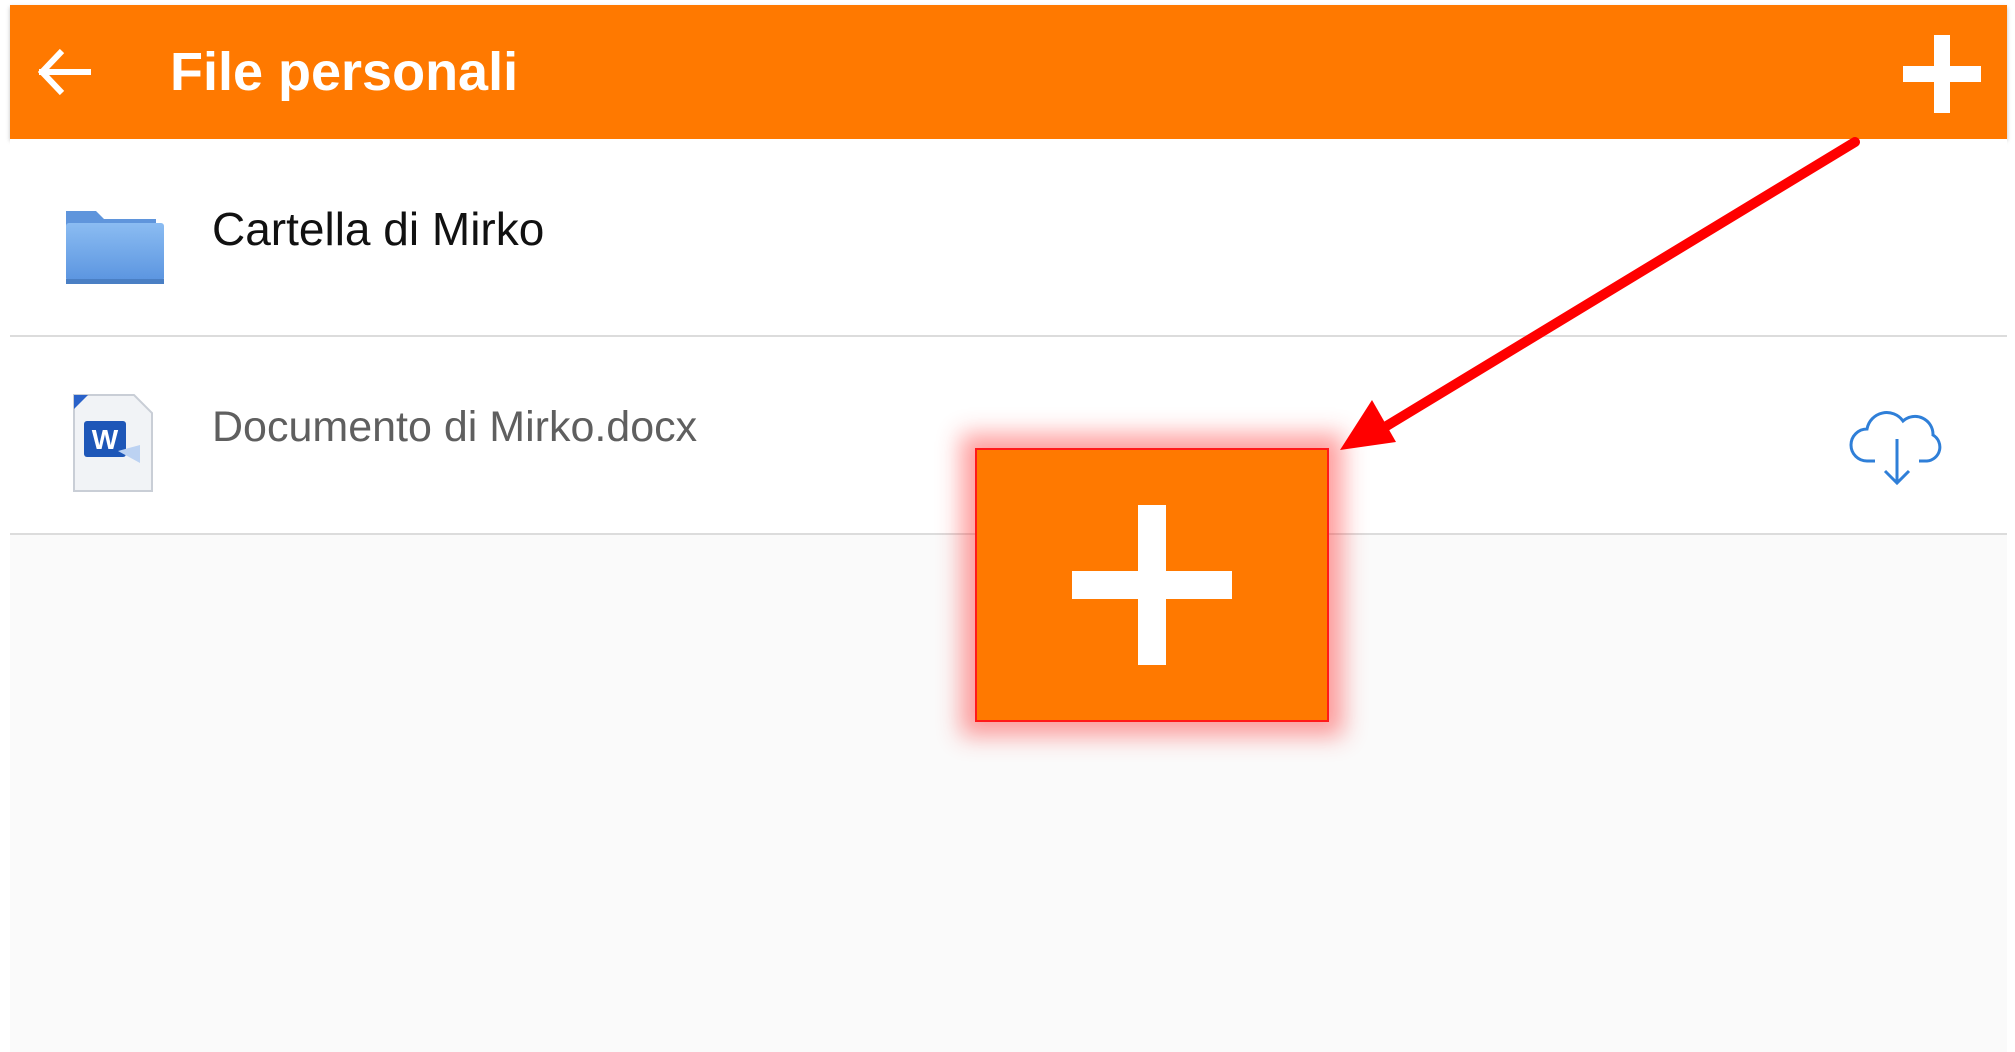 This screenshot has height=1052, width=2015. What do you see at coordinates (378, 229) in the screenshot?
I see `folder-name: Cartella di Mirko` at bounding box center [378, 229].